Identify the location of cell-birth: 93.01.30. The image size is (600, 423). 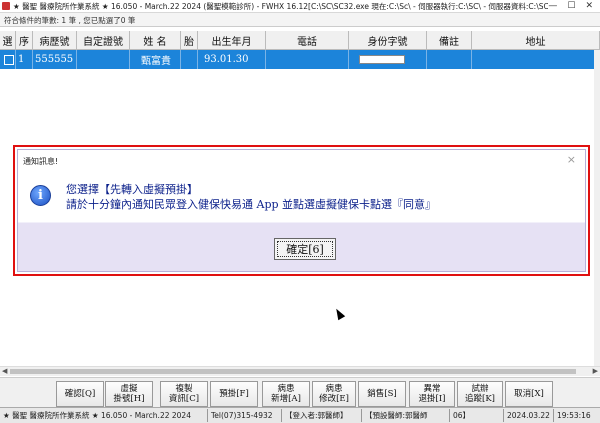
(232, 59).